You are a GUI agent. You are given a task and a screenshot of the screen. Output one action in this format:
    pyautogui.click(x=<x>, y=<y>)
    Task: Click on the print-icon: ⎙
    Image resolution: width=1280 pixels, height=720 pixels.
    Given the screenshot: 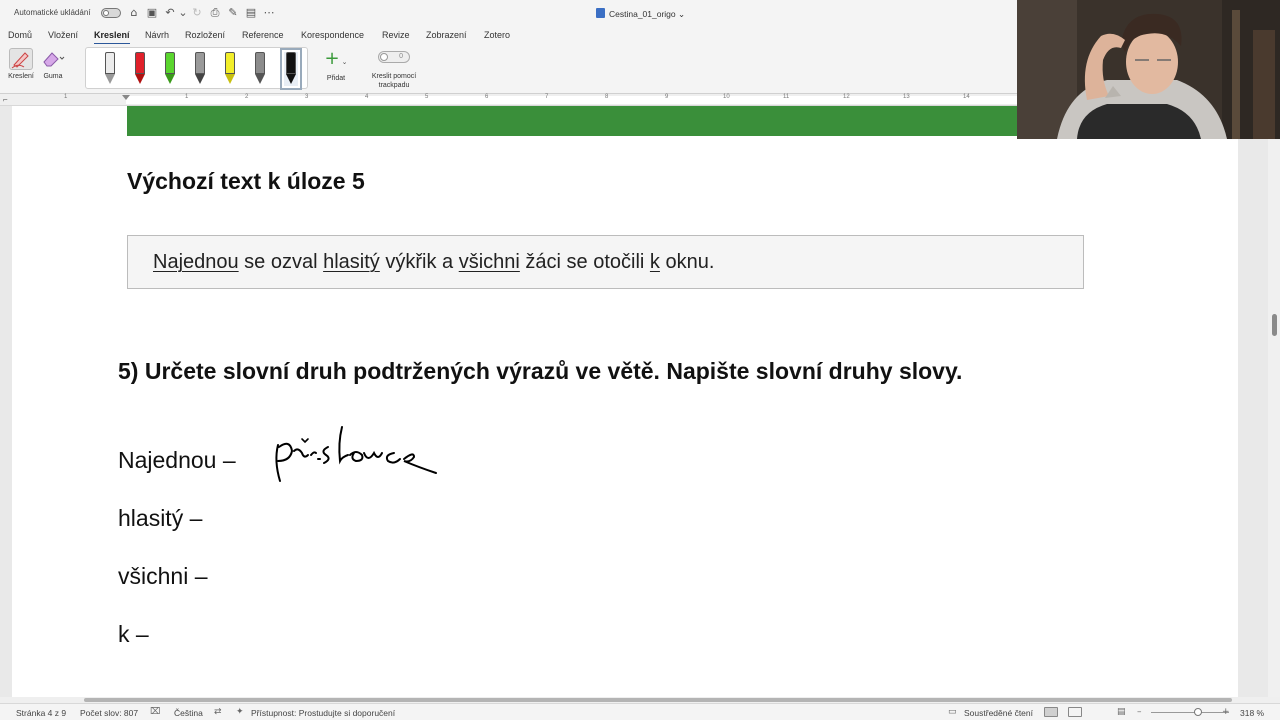 What is the action you would take?
    pyautogui.click(x=215, y=13)
    